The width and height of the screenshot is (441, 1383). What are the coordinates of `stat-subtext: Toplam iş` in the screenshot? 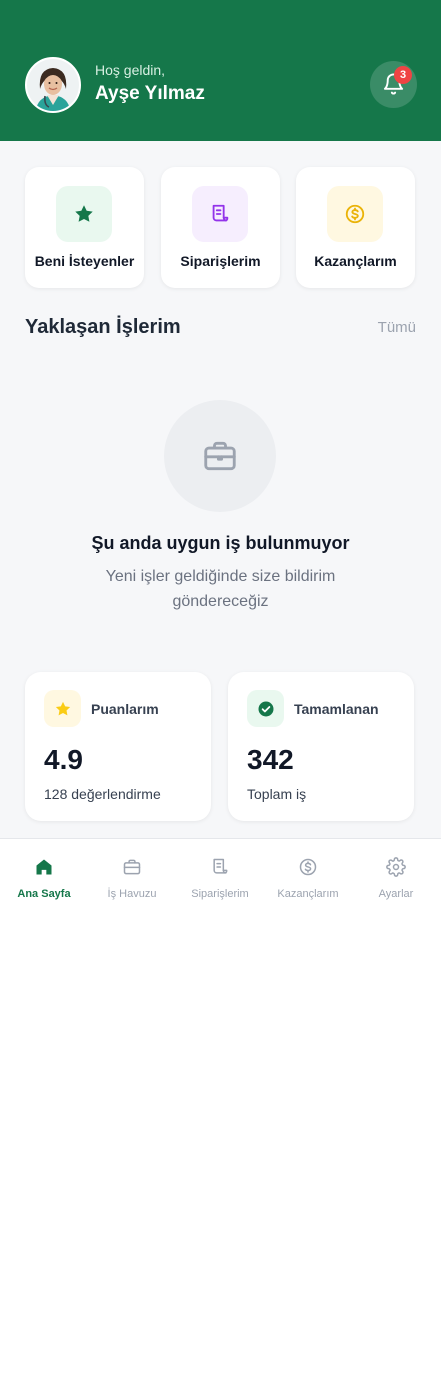 It's located at (277, 794).